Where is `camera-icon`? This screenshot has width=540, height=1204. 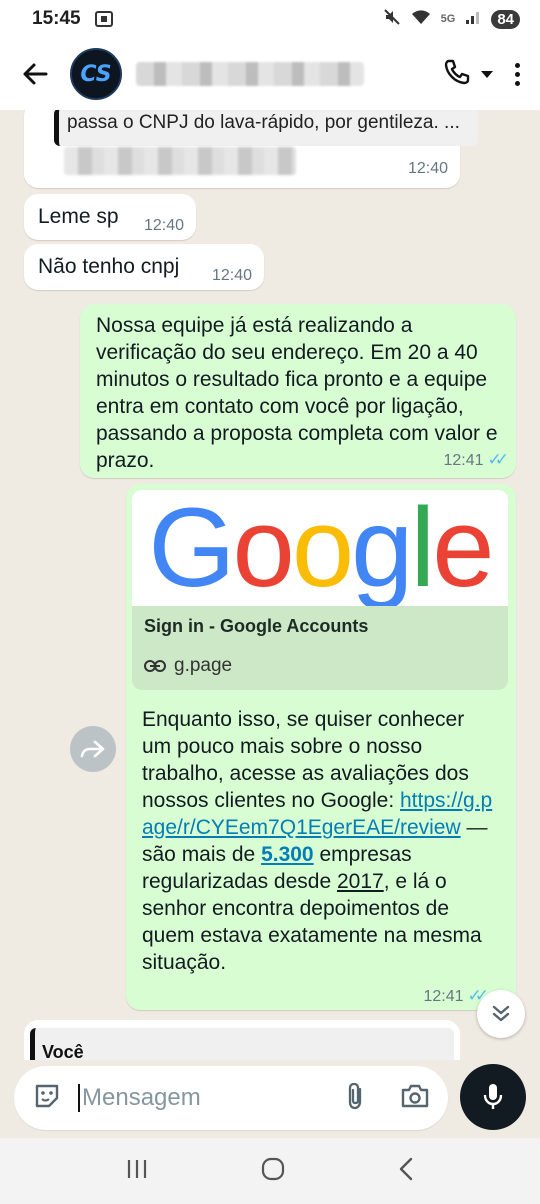
camera-icon is located at coordinates (415, 1095).